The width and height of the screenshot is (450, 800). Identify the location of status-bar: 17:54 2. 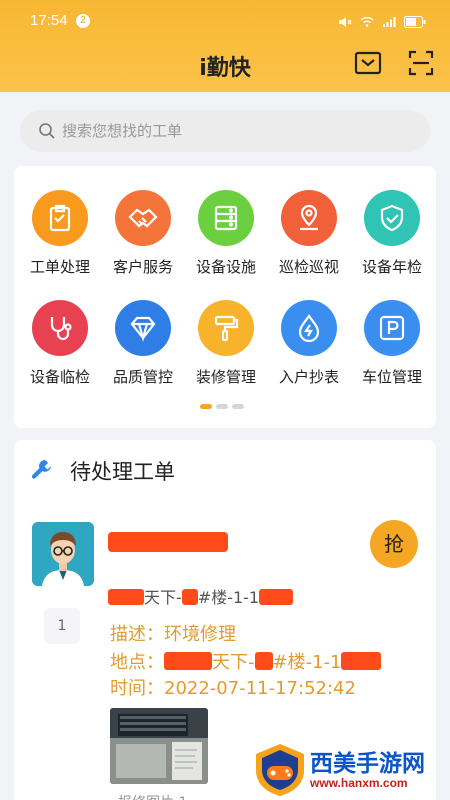
(225, 21).